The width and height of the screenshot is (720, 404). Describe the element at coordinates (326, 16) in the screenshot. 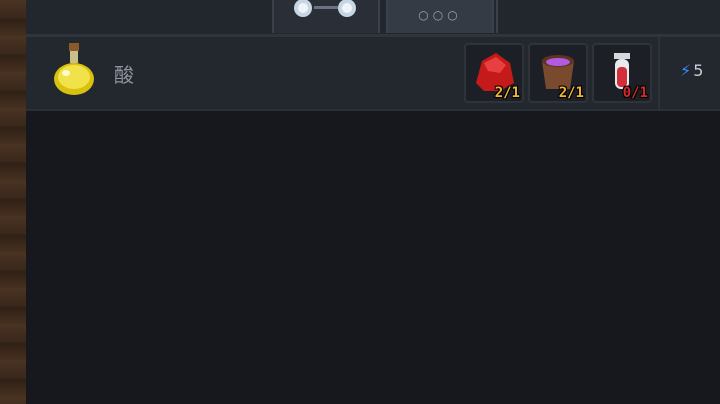

I see `tab-tools` at that location.